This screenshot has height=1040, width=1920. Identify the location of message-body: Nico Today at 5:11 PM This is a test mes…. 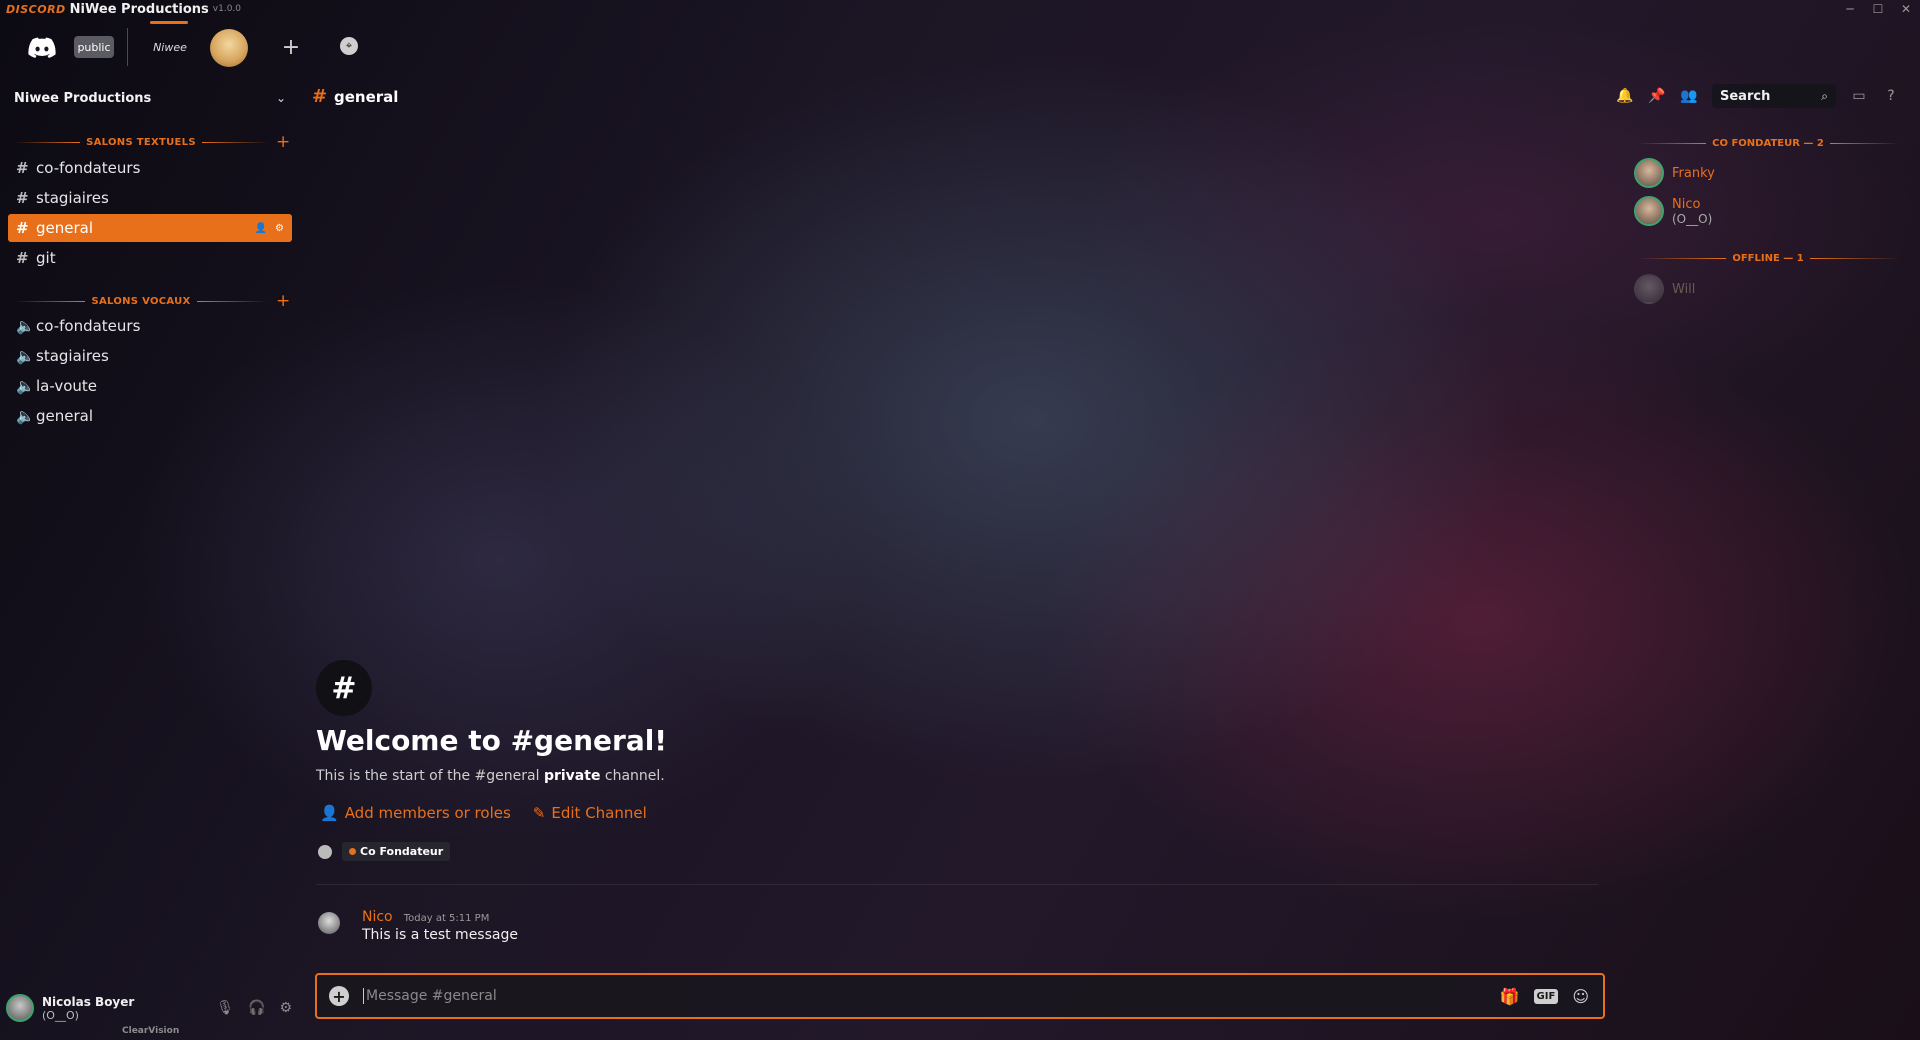
(440, 924).